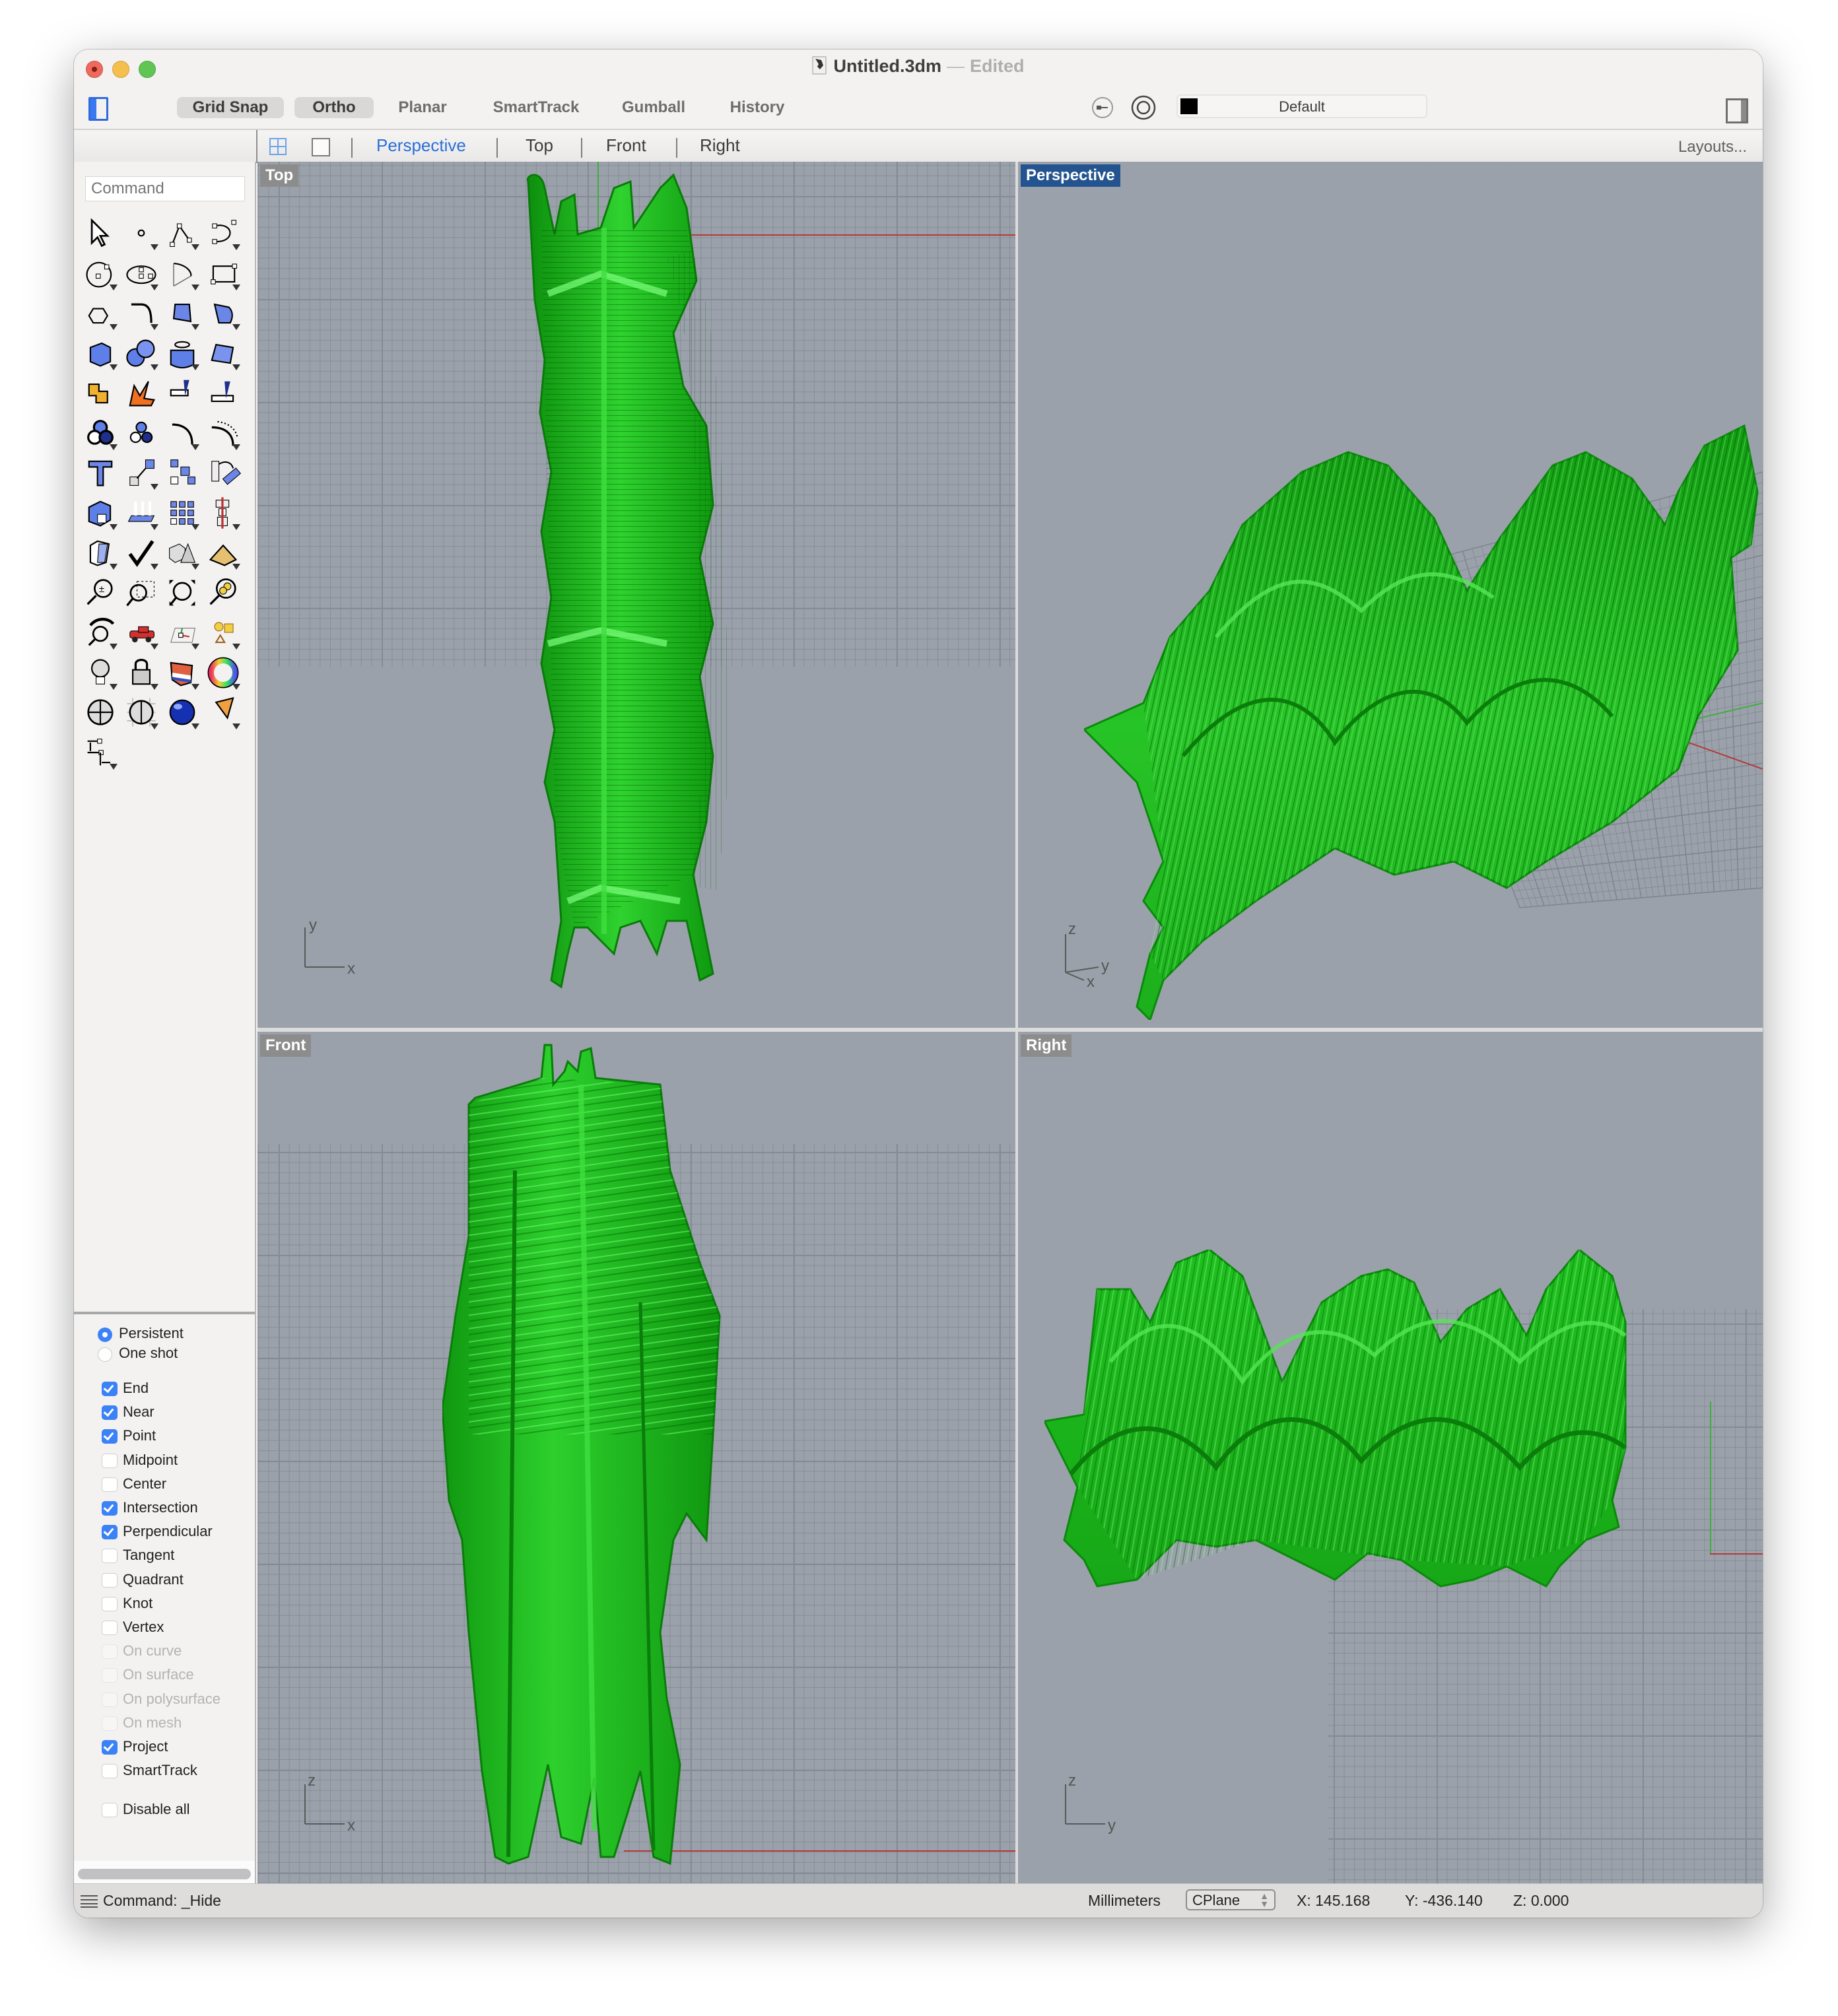  What do you see at coordinates (142, 632) in the screenshot?
I see `walkabout-car-icon` at bounding box center [142, 632].